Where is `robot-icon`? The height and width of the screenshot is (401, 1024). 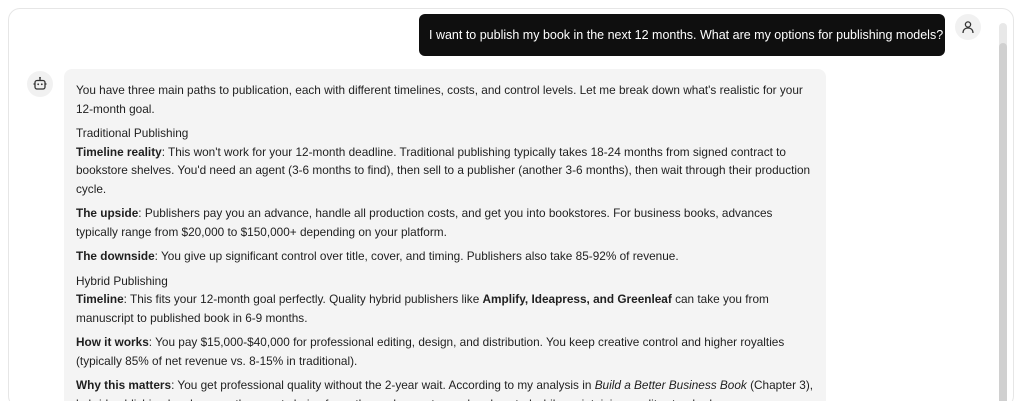 robot-icon is located at coordinates (40, 84).